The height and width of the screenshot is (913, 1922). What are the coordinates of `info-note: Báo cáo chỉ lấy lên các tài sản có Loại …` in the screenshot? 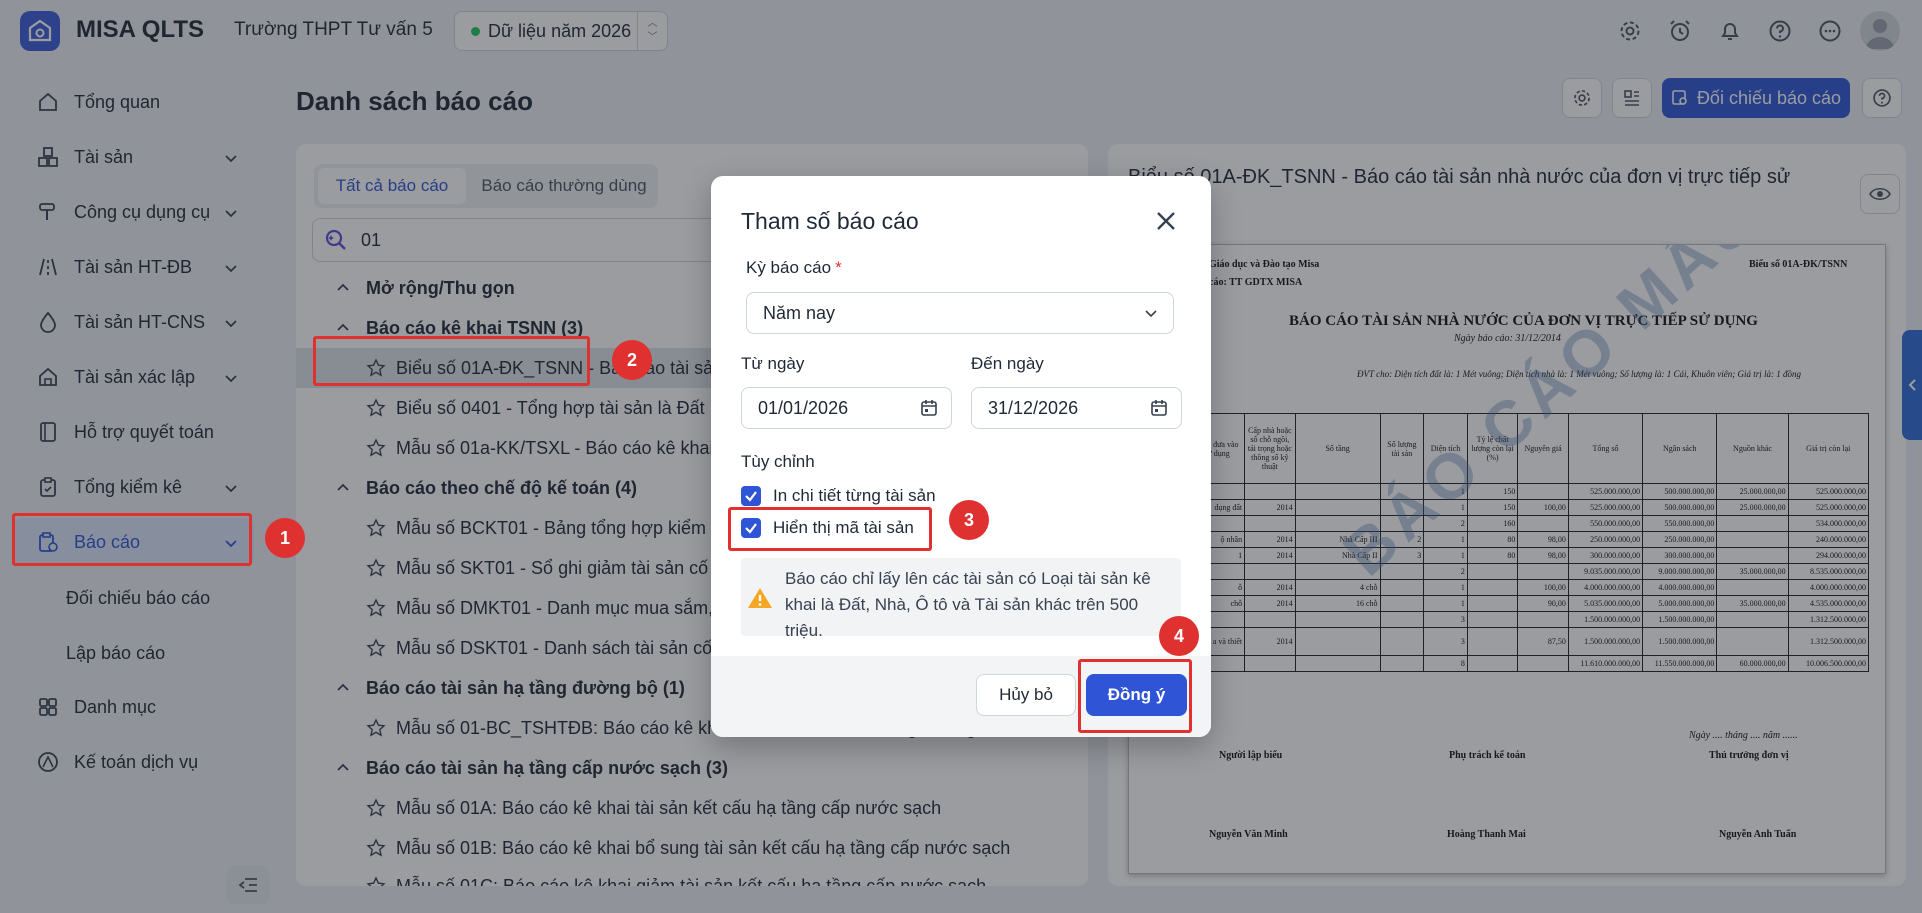 It's located at (961, 599).